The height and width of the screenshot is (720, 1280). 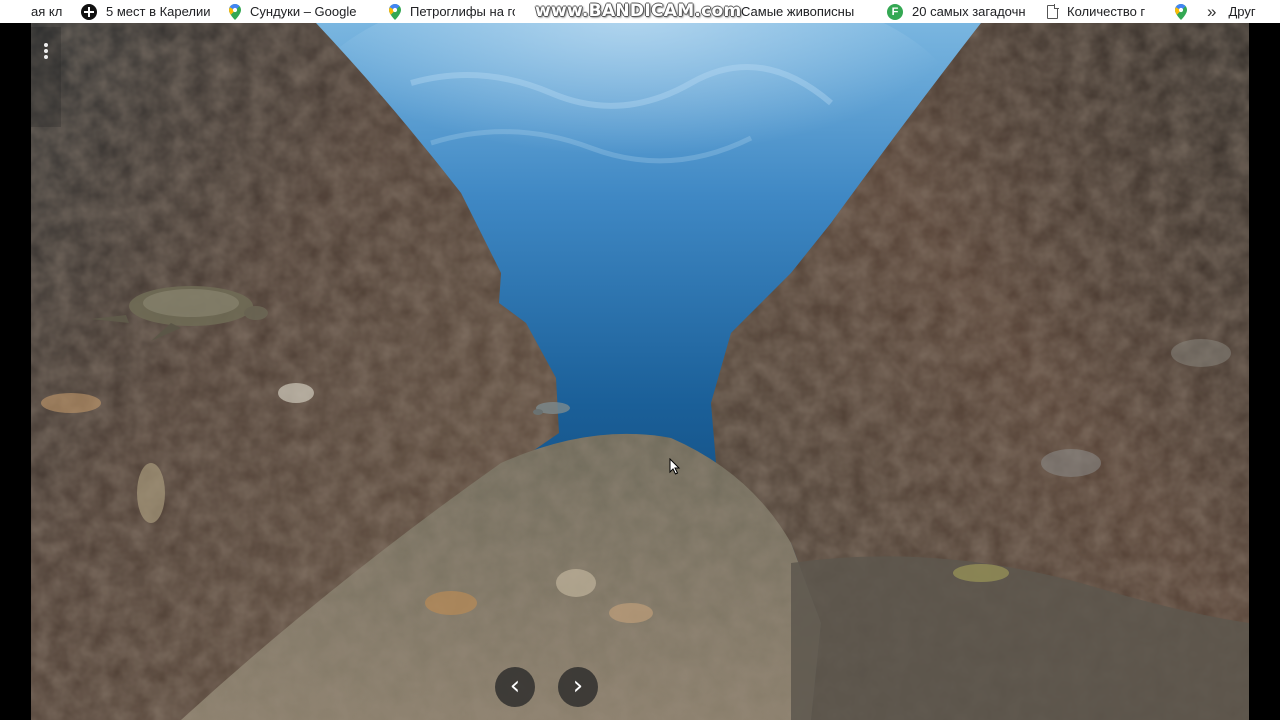 What do you see at coordinates (1242, 11) in the screenshot?
I see `bookmark-label: Друг` at bounding box center [1242, 11].